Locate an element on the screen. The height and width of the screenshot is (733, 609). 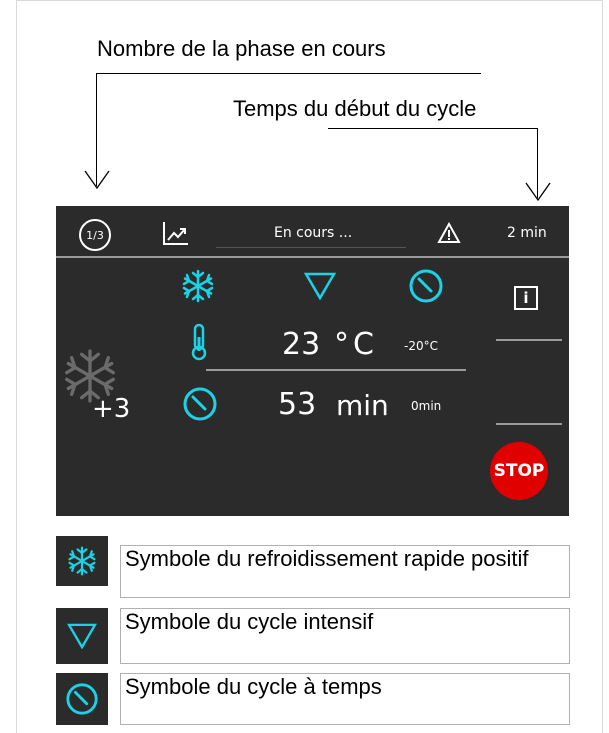
phase-counter: 1/3 is located at coordinates (95, 235).